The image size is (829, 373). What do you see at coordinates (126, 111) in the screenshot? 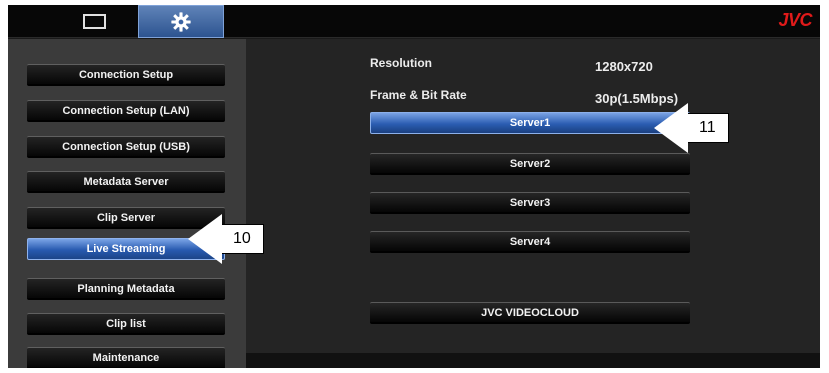
I see `sidebar-item-connection-setup-lan: Connection Setup (LAN)` at bounding box center [126, 111].